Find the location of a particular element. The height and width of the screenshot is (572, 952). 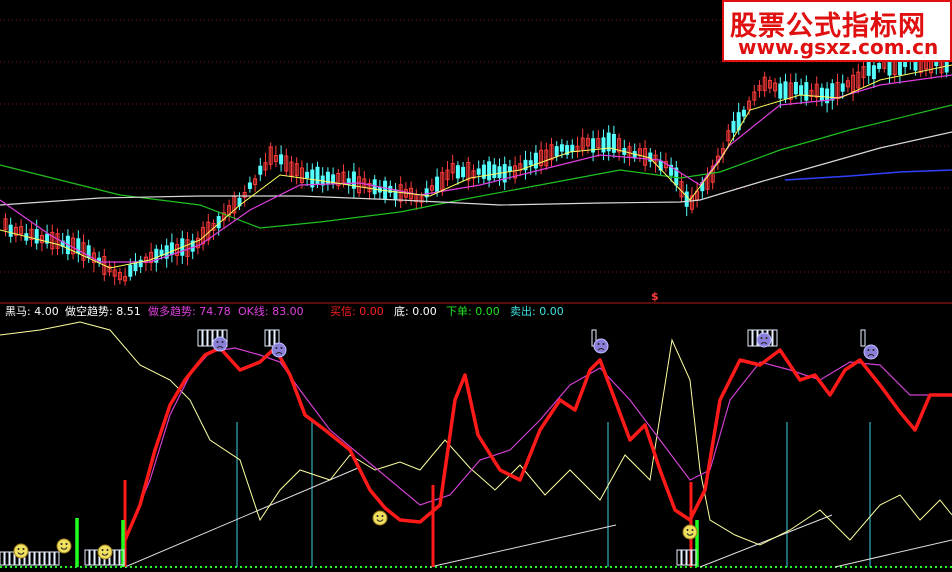

indicator-label: 底 is located at coordinates (399, 311).